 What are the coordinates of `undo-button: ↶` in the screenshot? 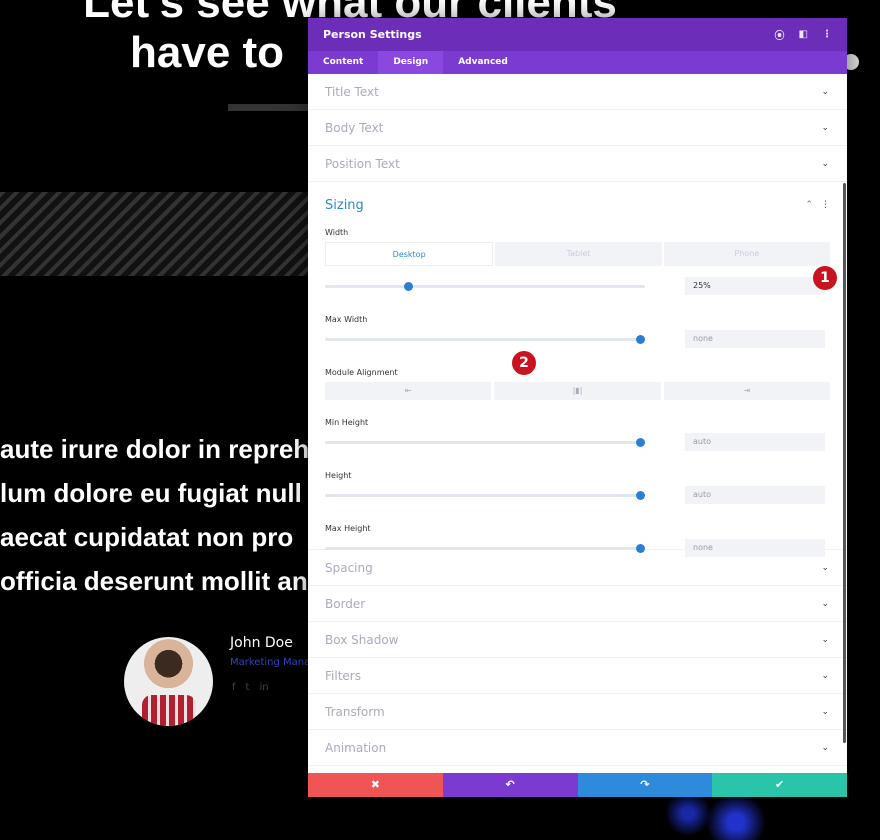 It's located at (510, 785).